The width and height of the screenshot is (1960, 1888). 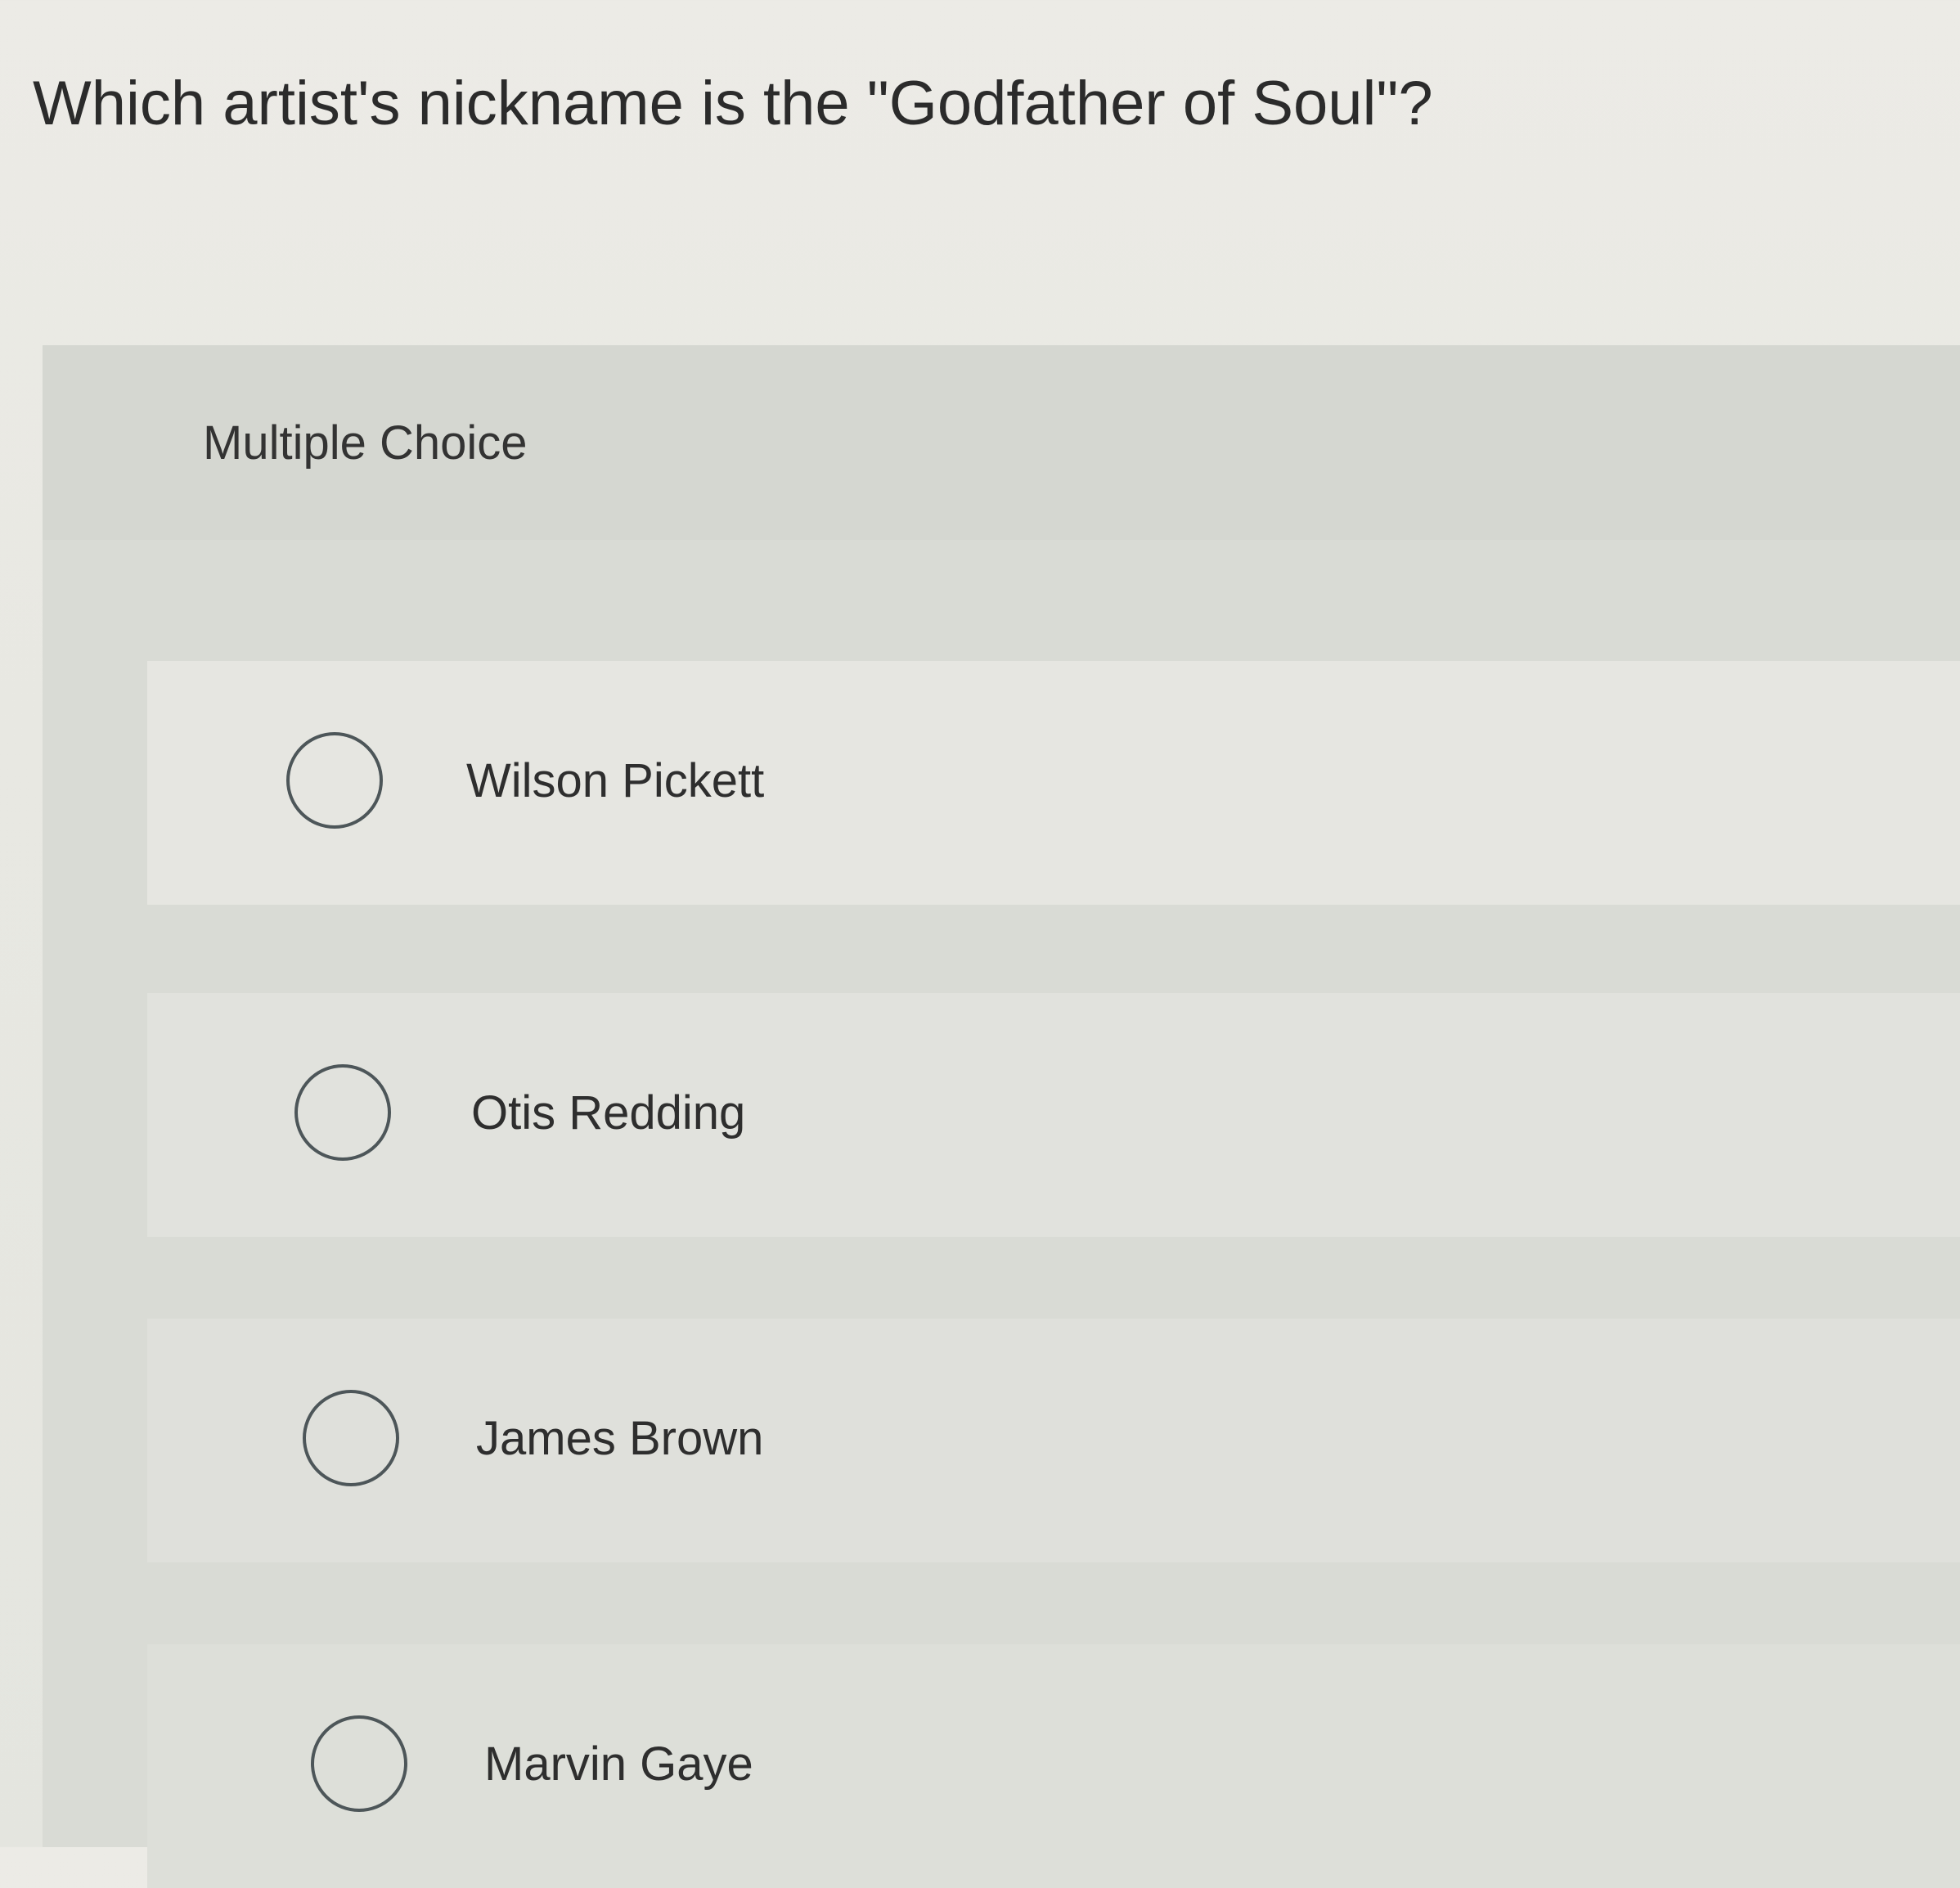 What do you see at coordinates (619, 1439) in the screenshot?
I see `answer-option-label: James Brown` at bounding box center [619, 1439].